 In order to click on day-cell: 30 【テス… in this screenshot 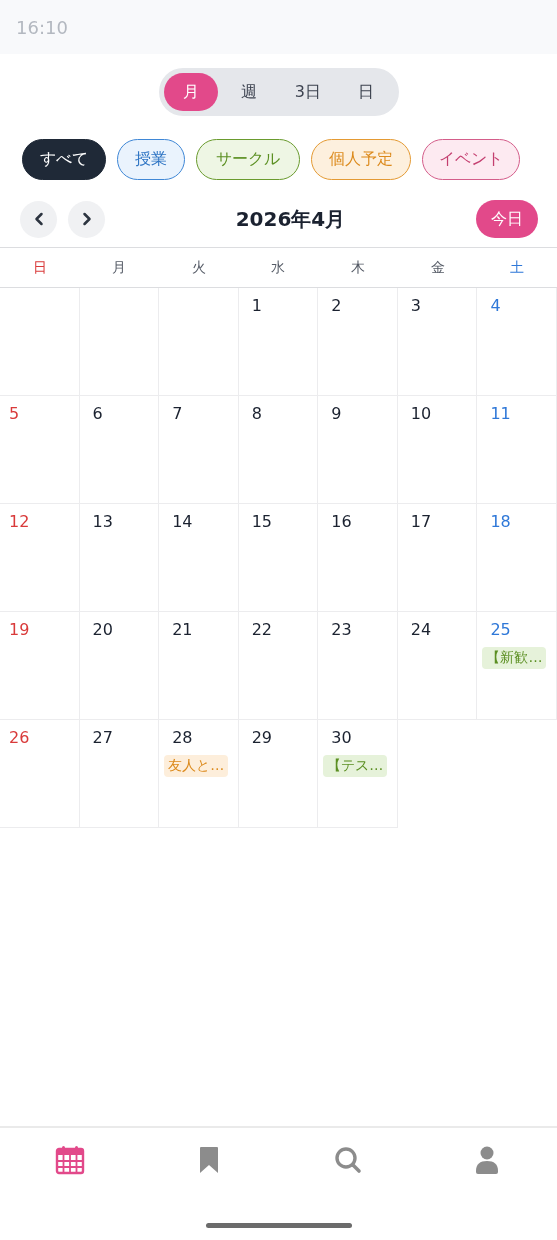, I will do `click(358, 774)`.